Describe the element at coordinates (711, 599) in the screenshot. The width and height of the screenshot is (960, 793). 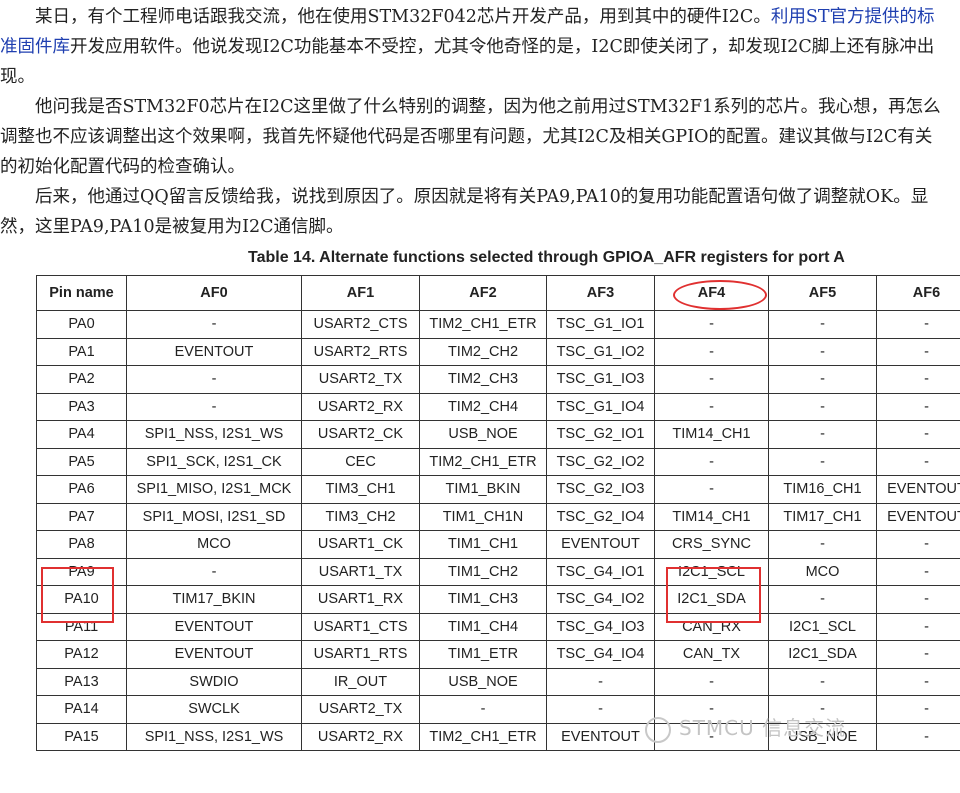
I see `af-cell: I2C1_SDA` at that location.